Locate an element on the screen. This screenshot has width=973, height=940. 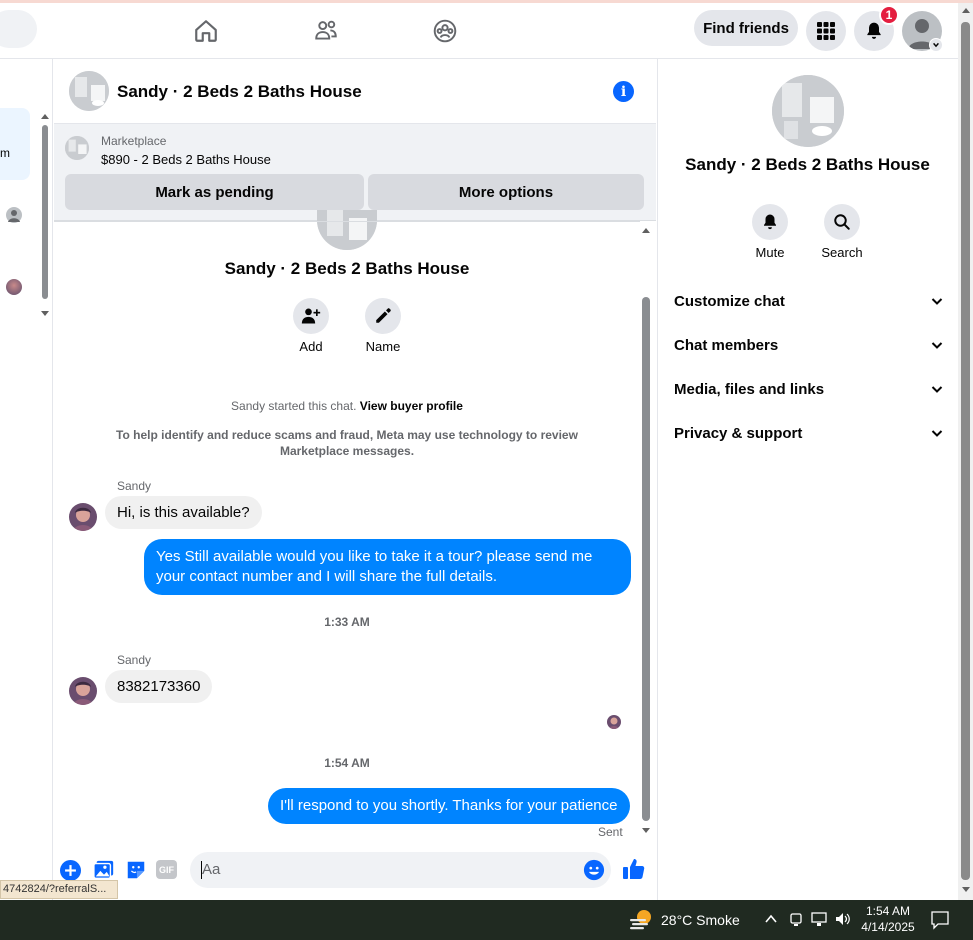
search-bar is located at coordinates (18, 29).